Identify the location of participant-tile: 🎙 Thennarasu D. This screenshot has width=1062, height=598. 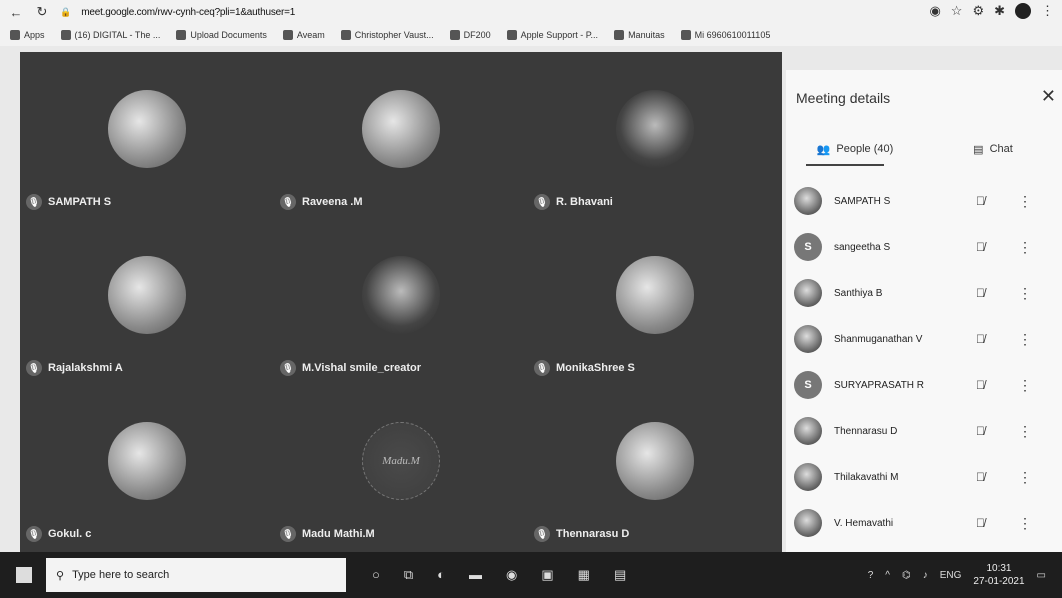
(655, 467).